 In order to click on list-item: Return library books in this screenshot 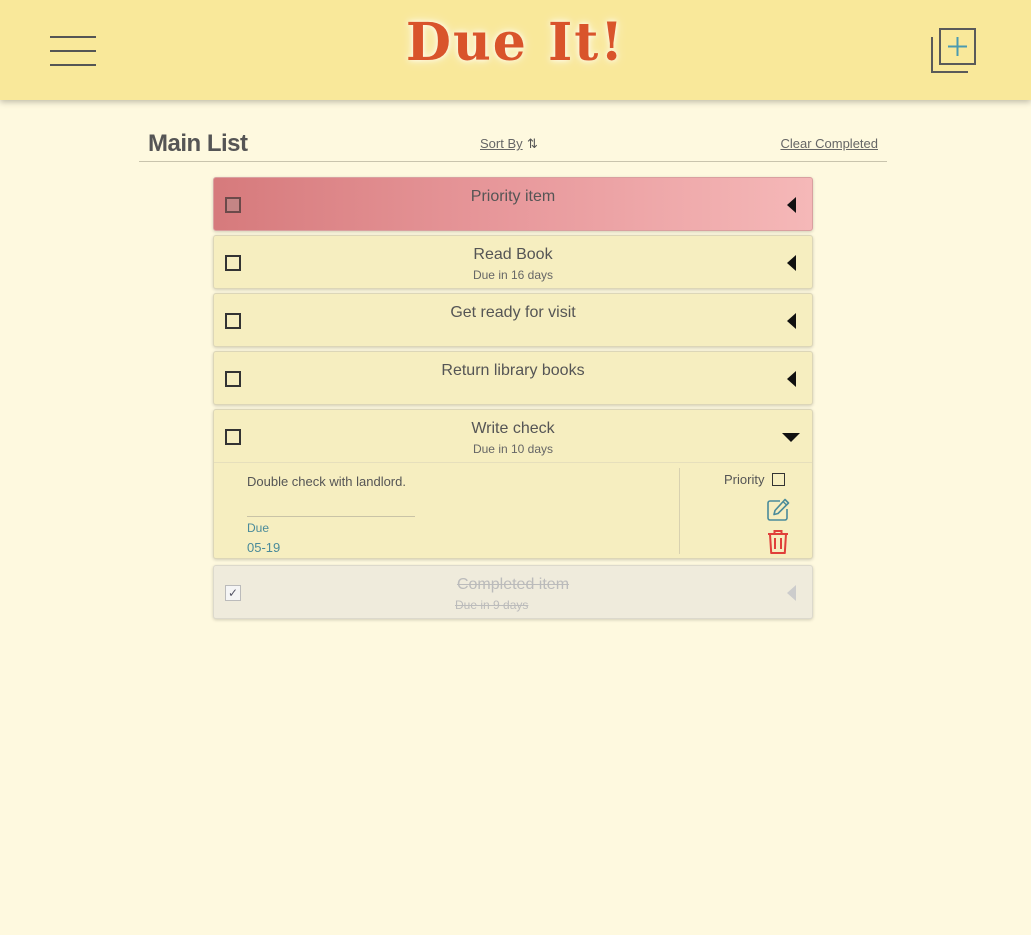, I will do `click(513, 378)`.